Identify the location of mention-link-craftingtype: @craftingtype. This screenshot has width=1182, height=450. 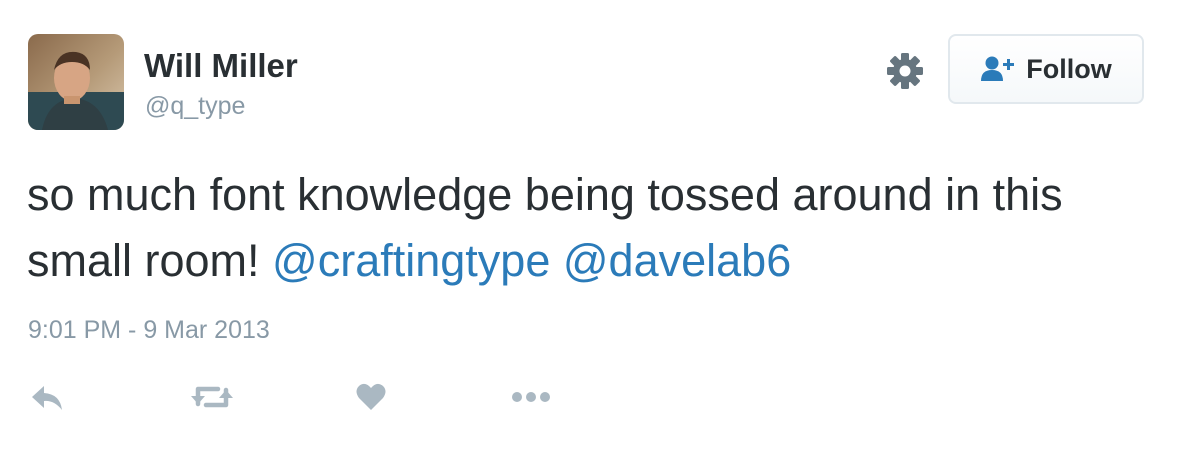
(411, 260).